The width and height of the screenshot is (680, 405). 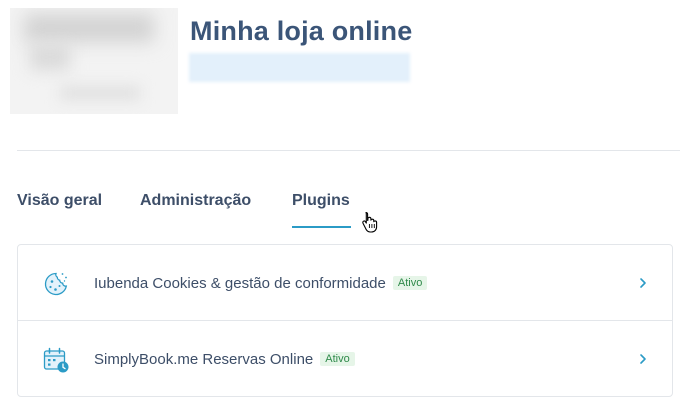 What do you see at coordinates (348, 150) in the screenshot?
I see `header-divider` at bounding box center [348, 150].